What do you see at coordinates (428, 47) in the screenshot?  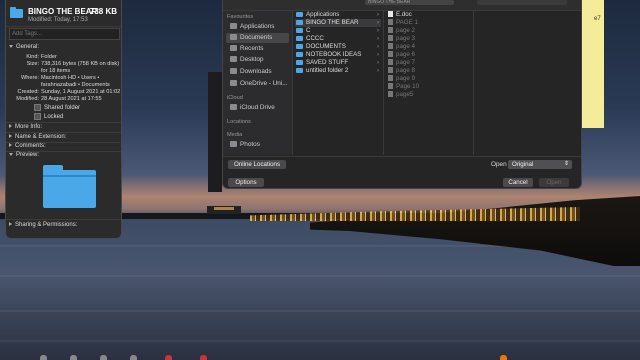 I see `list-item: page 4` at bounding box center [428, 47].